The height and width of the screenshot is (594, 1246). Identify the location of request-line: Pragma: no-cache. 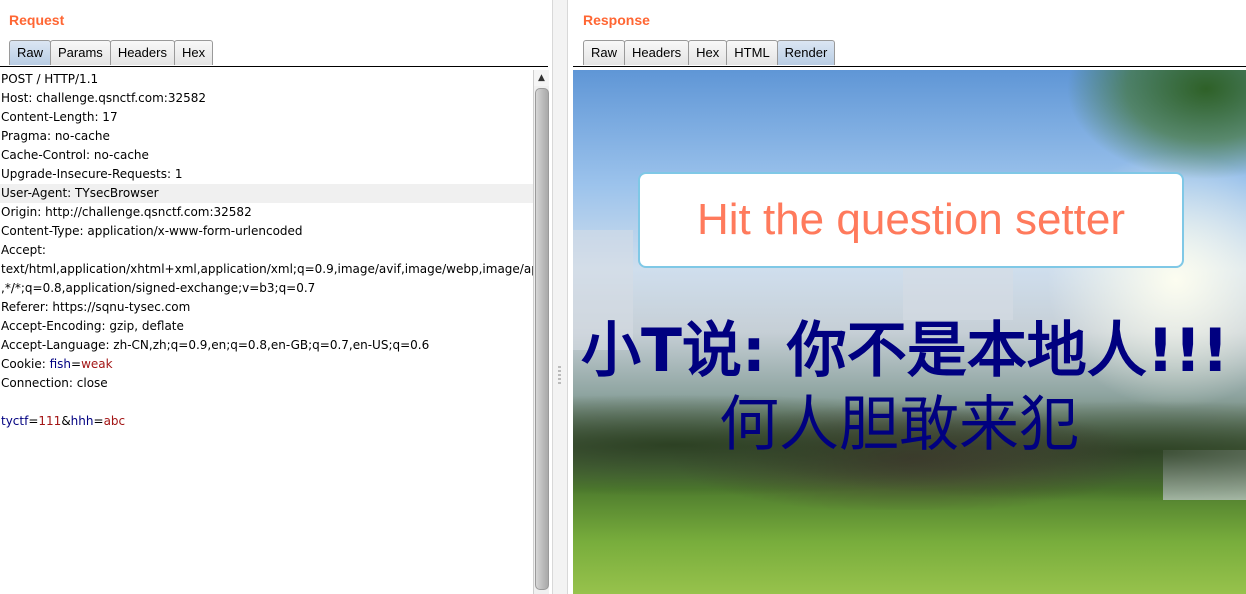
(55, 136).